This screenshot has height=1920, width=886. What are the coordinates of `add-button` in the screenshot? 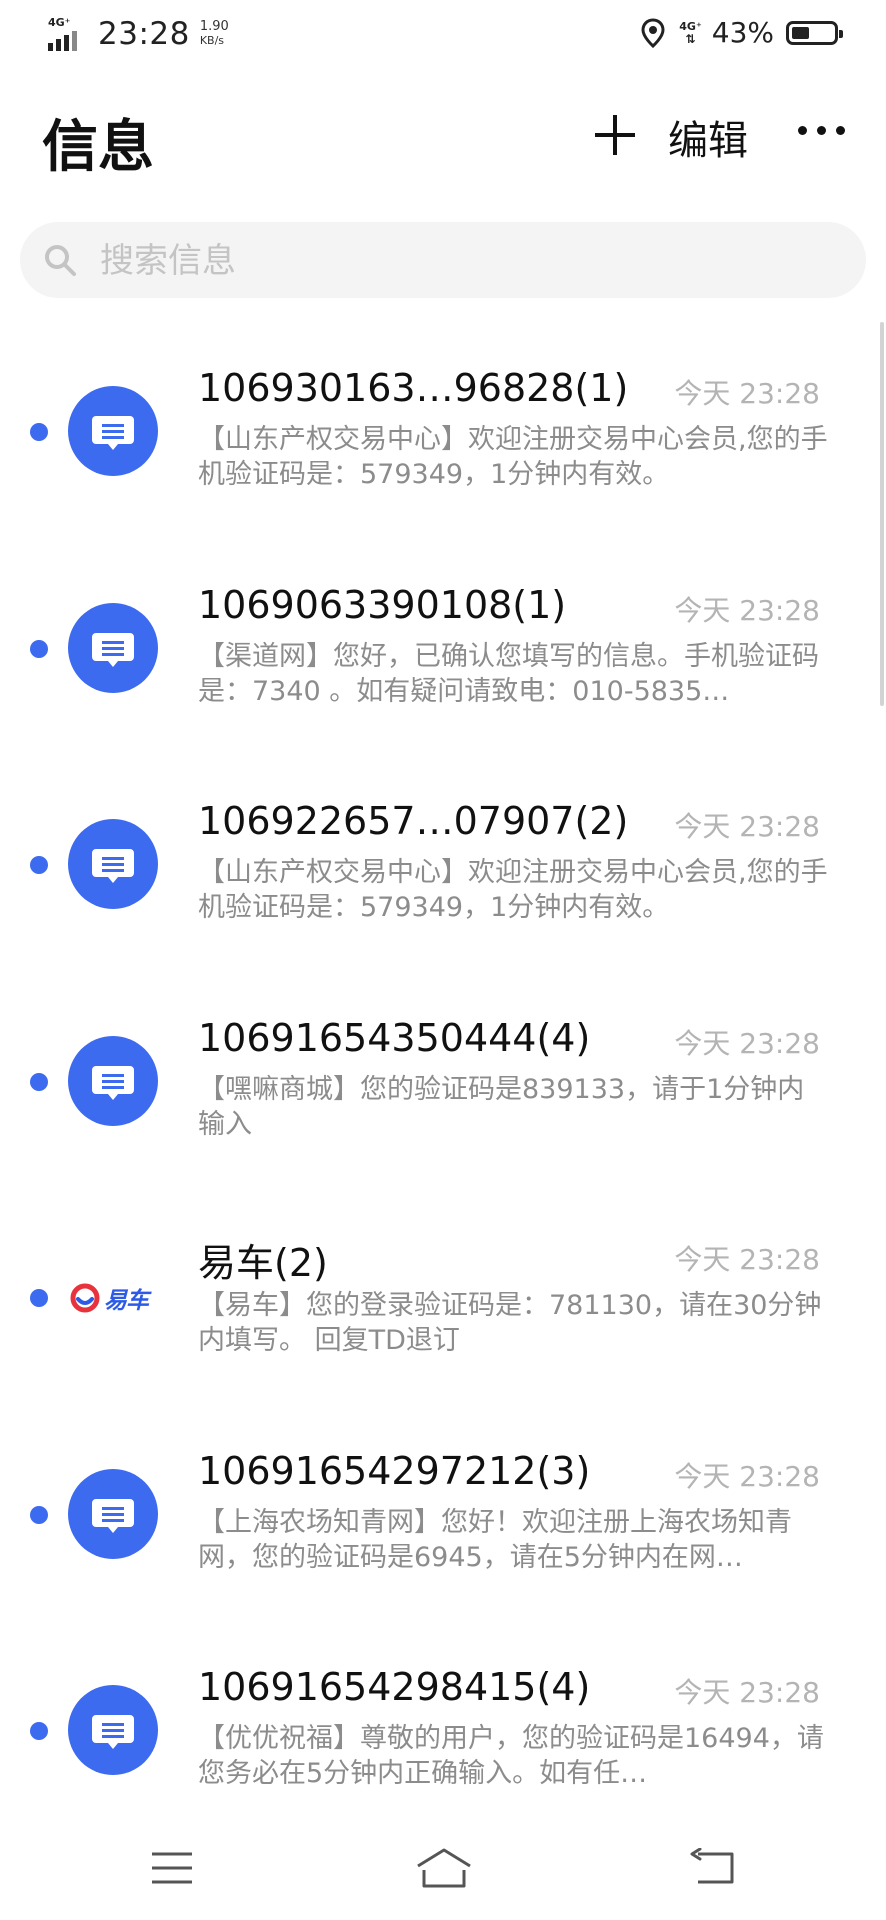 It's located at (615, 135).